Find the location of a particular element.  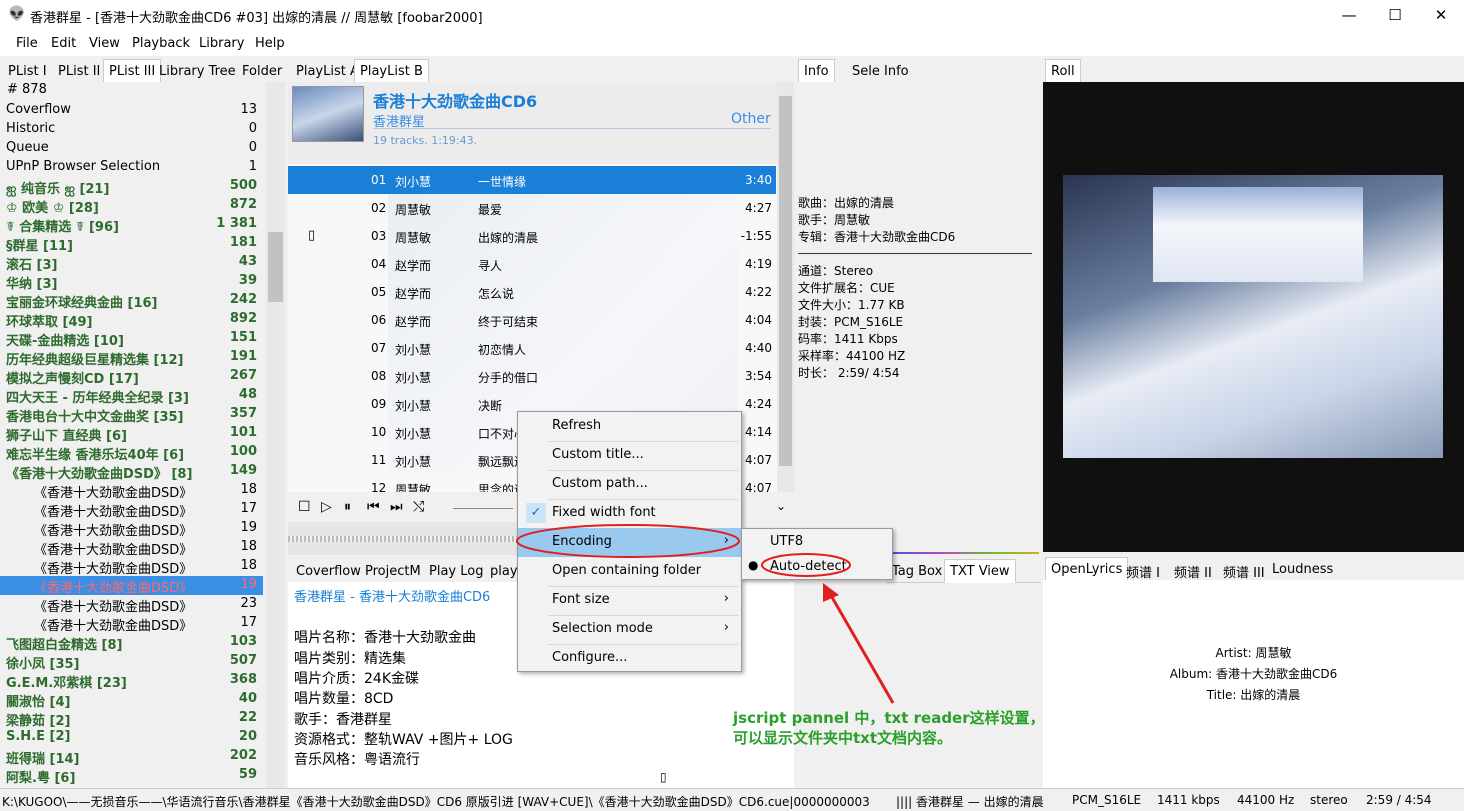

playlist-item: 關淑怡 [4] 40 is located at coordinates (131, 700).